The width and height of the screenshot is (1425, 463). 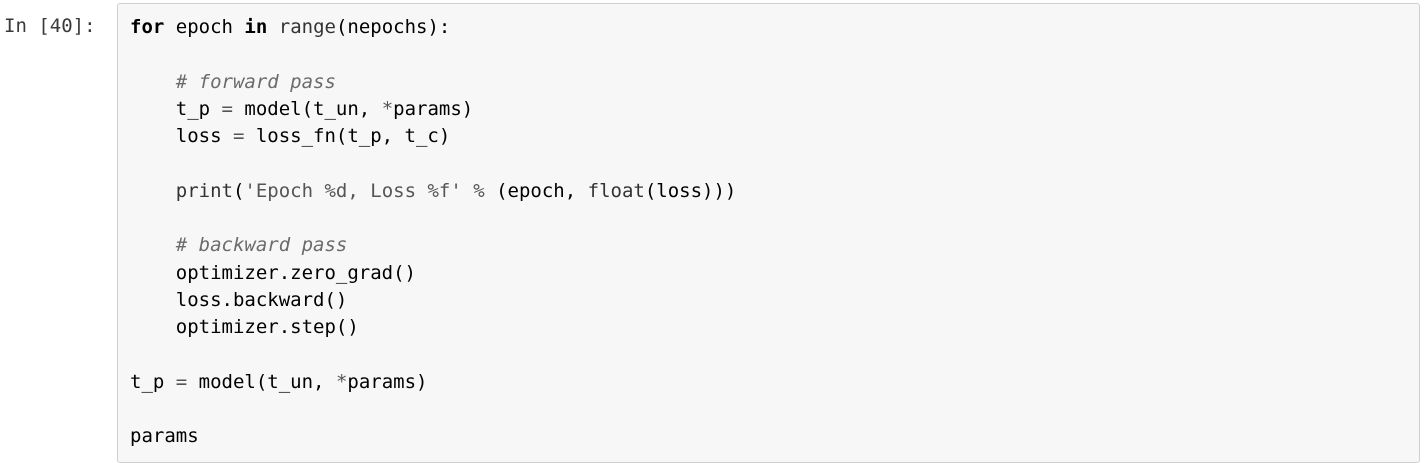 What do you see at coordinates (433, 273) in the screenshot?
I see `code-line: optimizer.zero_grad()` at bounding box center [433, 273].